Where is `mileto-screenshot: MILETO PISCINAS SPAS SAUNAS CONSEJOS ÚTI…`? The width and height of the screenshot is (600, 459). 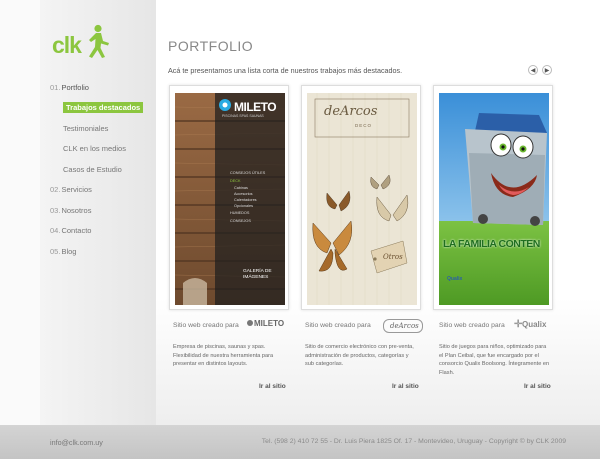
mileto-screenshot: MILETO PISCINAS SPAS SAUNAS CONSEJOS ÚTI… is located at coordinates (230, 199).